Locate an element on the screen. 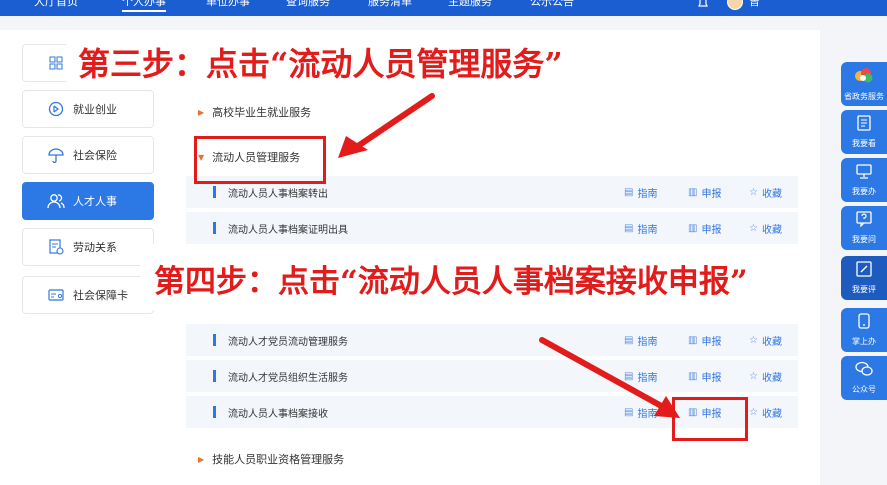 This screenshot has height=485, width=887. arrow-step4 is located at coordinates (609, 377).